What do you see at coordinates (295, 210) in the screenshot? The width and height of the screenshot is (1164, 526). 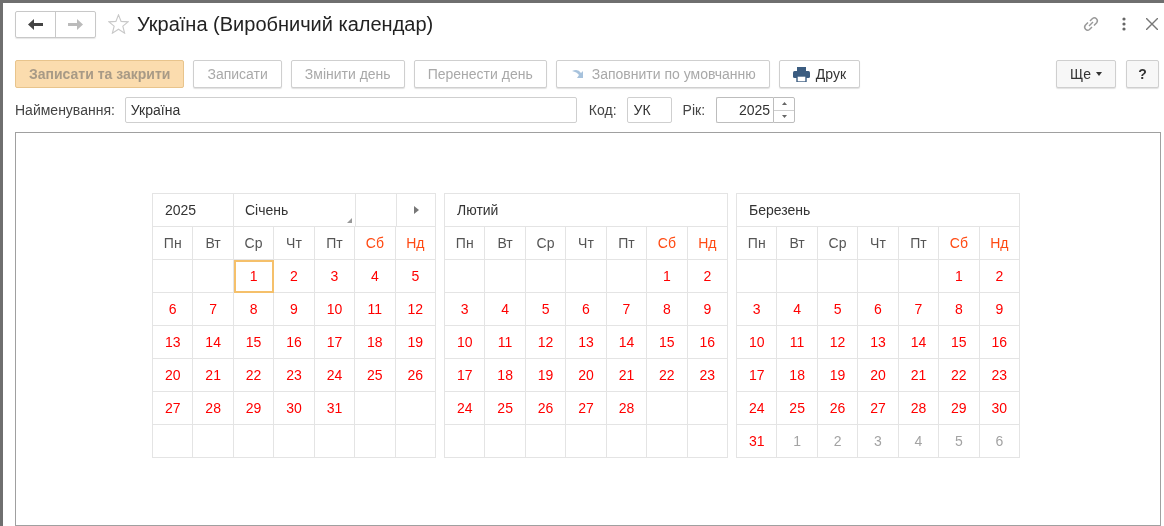 I see `month-select: Січень` at bounding box center [295, 210].